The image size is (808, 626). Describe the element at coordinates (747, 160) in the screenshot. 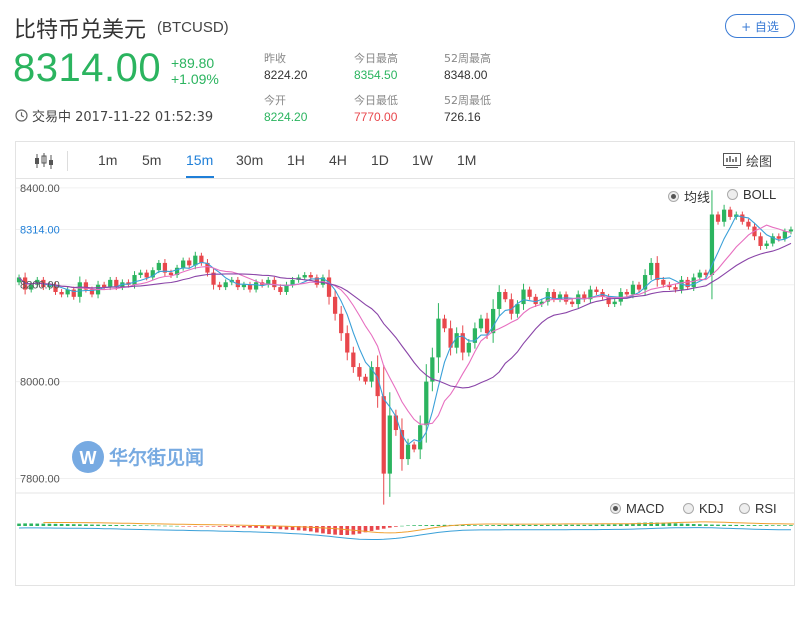

I see `draw-button: 绘图` at that location.